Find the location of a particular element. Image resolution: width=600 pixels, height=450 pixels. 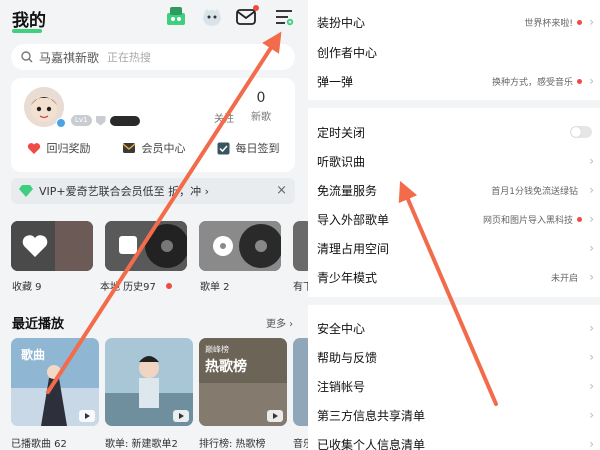

search-bar: 马嘉祺新歌 正在热搜 is located at coordinates (153, 57).